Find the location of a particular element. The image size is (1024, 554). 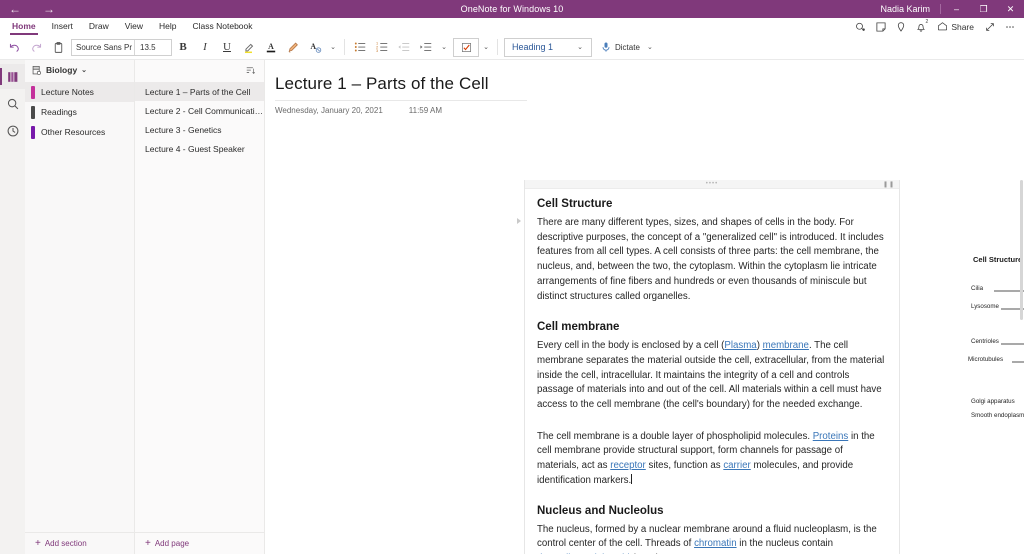

note-handle-bar: •••• ❚❚ is located at coordinates (712, 184).